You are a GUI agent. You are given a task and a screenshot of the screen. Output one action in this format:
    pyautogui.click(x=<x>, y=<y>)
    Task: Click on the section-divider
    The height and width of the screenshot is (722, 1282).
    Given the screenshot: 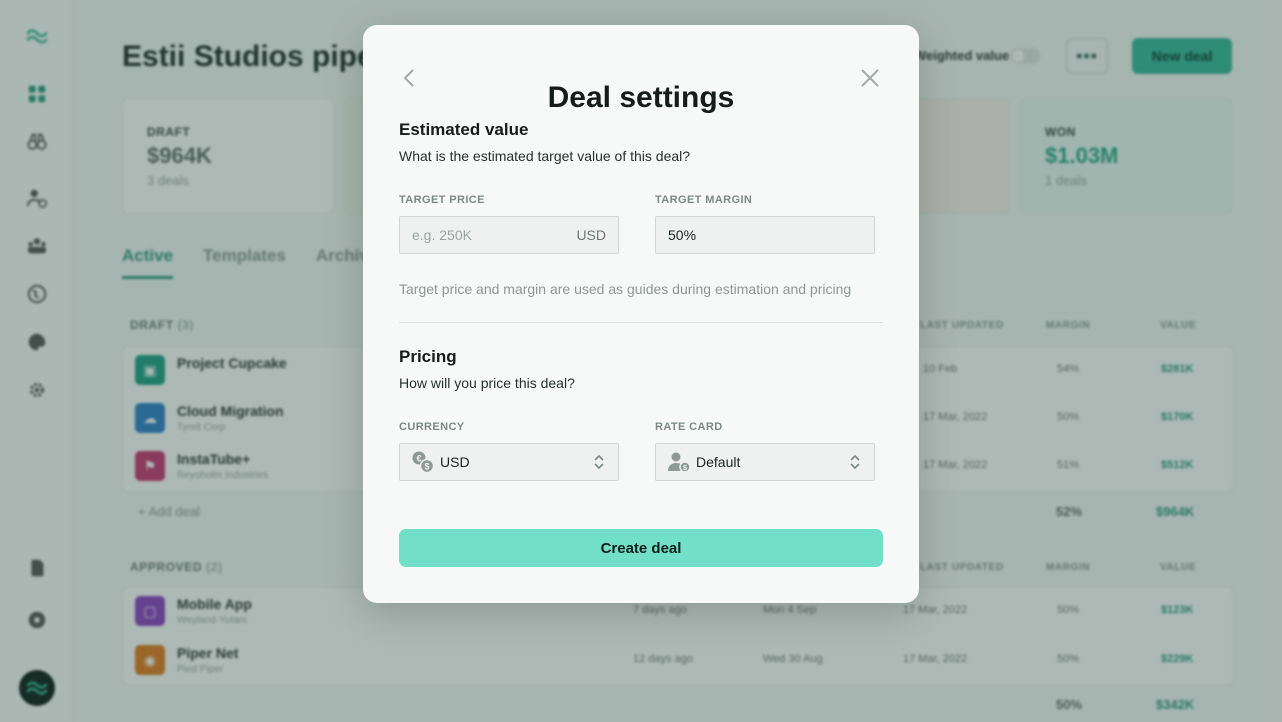 What is the action you would take?
    pyautogui.click(x=641, y=322)
    